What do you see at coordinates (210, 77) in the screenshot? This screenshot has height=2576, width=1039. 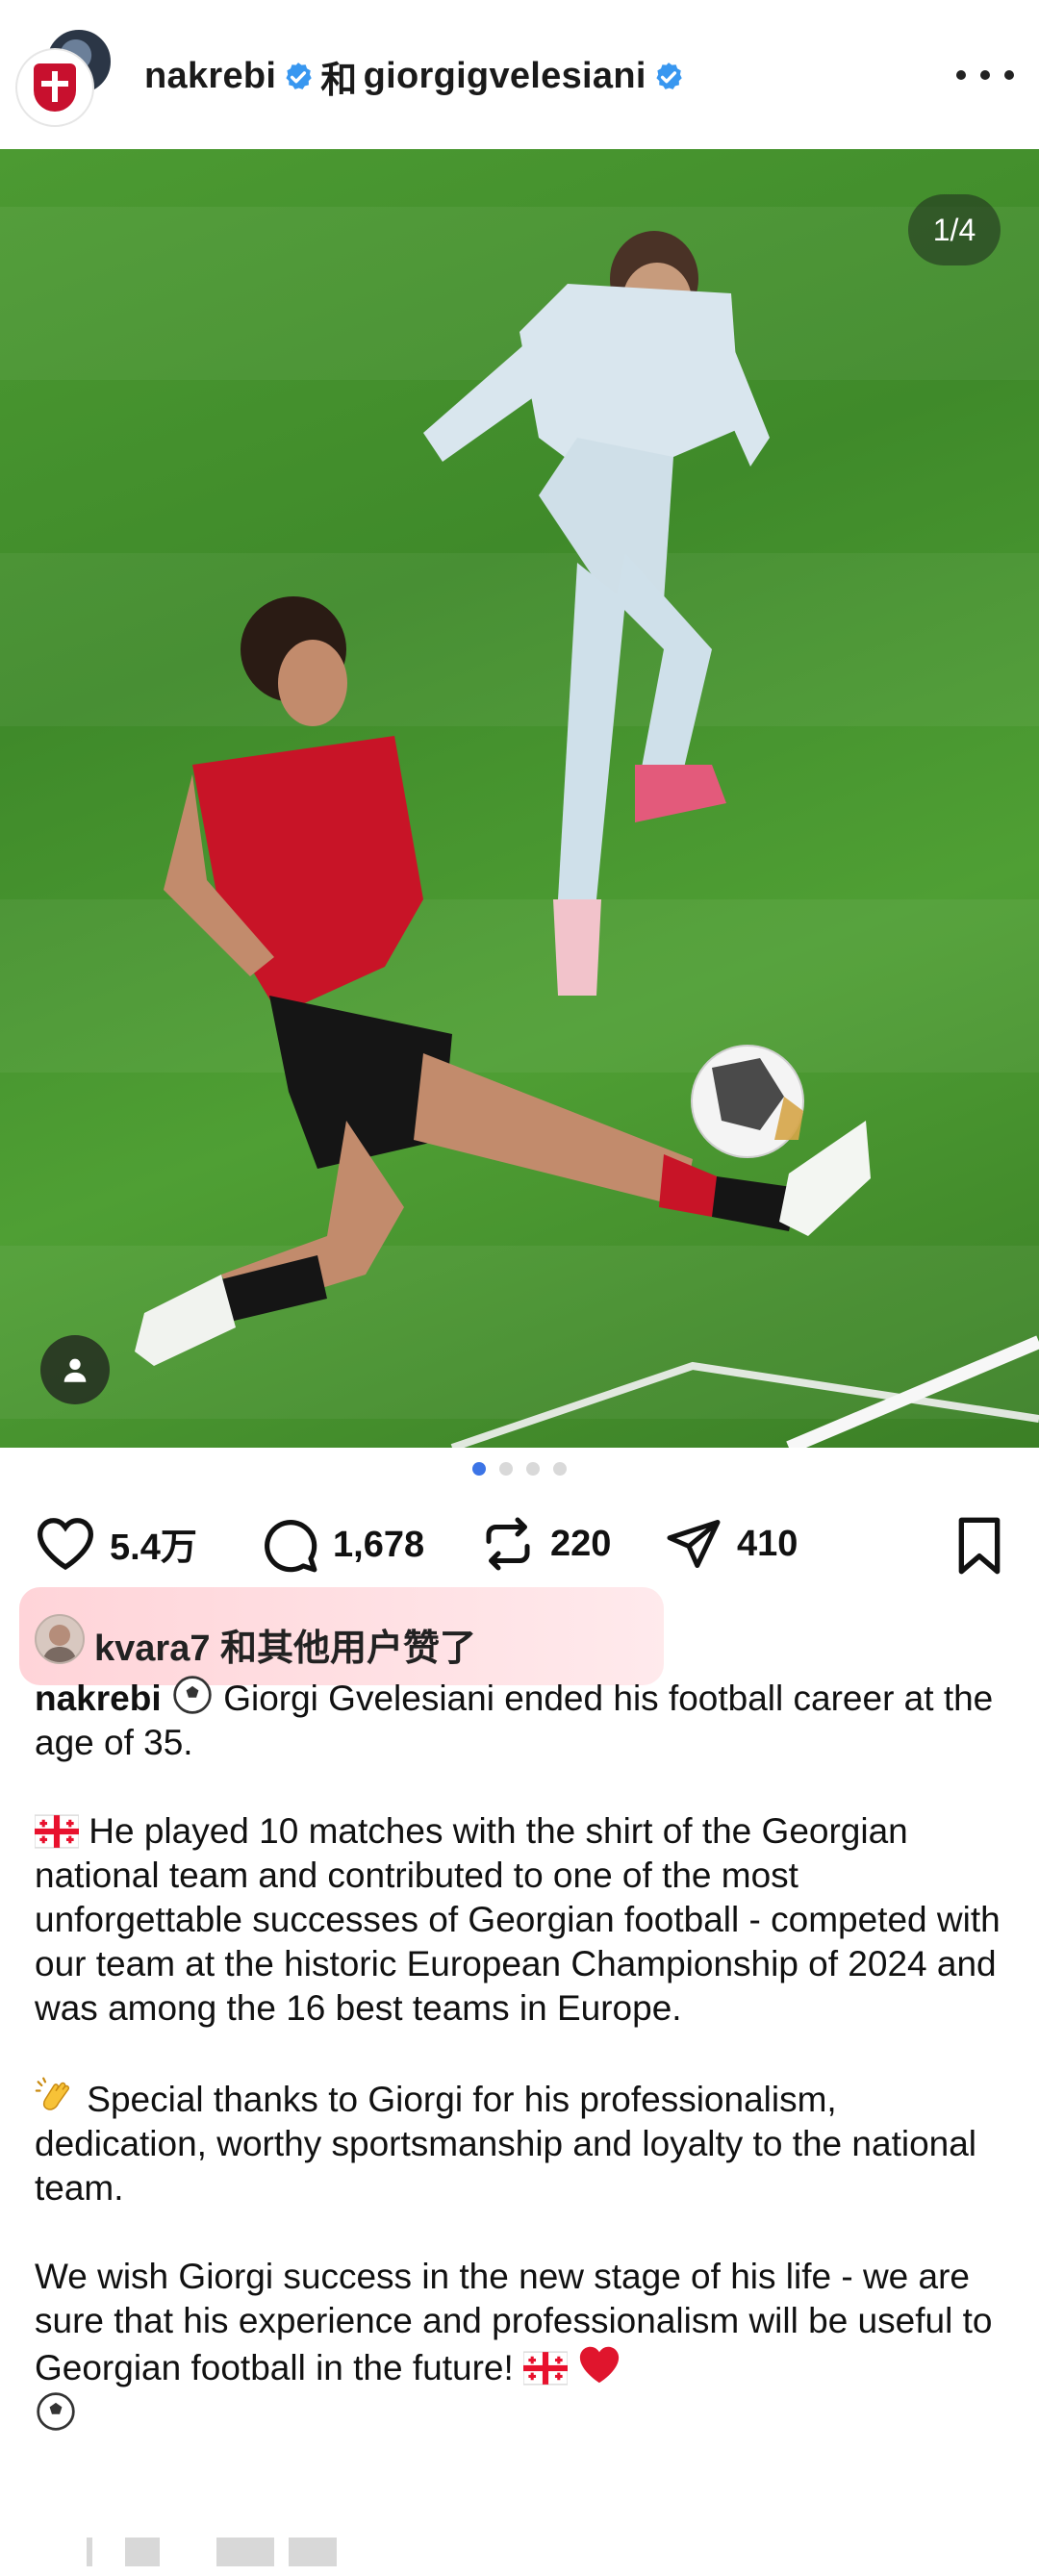 I see `username-nakrebi: nakrebi` at bounding box center [210, 77].